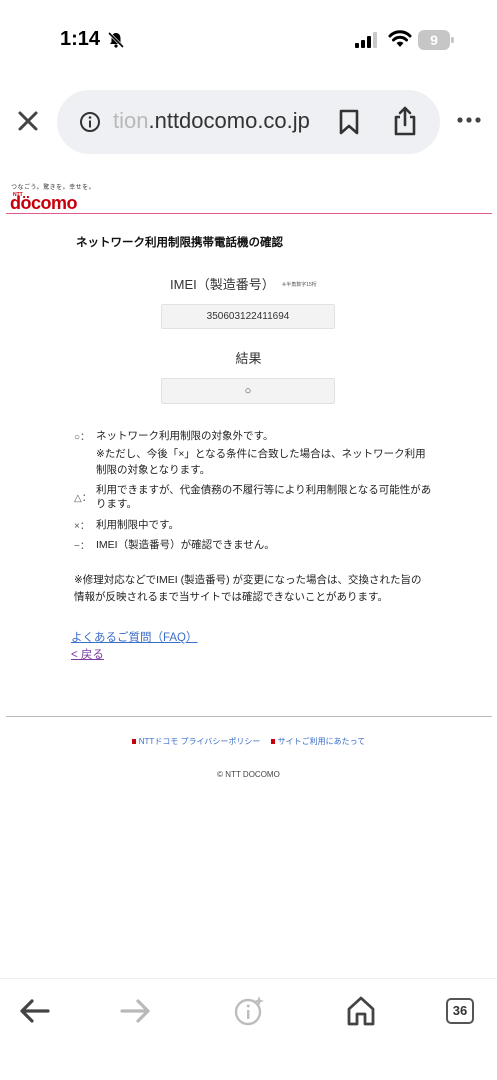 This screenshot has height=1080, width=497. What do you see at coordinates (83, 498) in the screenshot?
I see `legend-symbol-triangle: △：` at bounding box center [83, 498].